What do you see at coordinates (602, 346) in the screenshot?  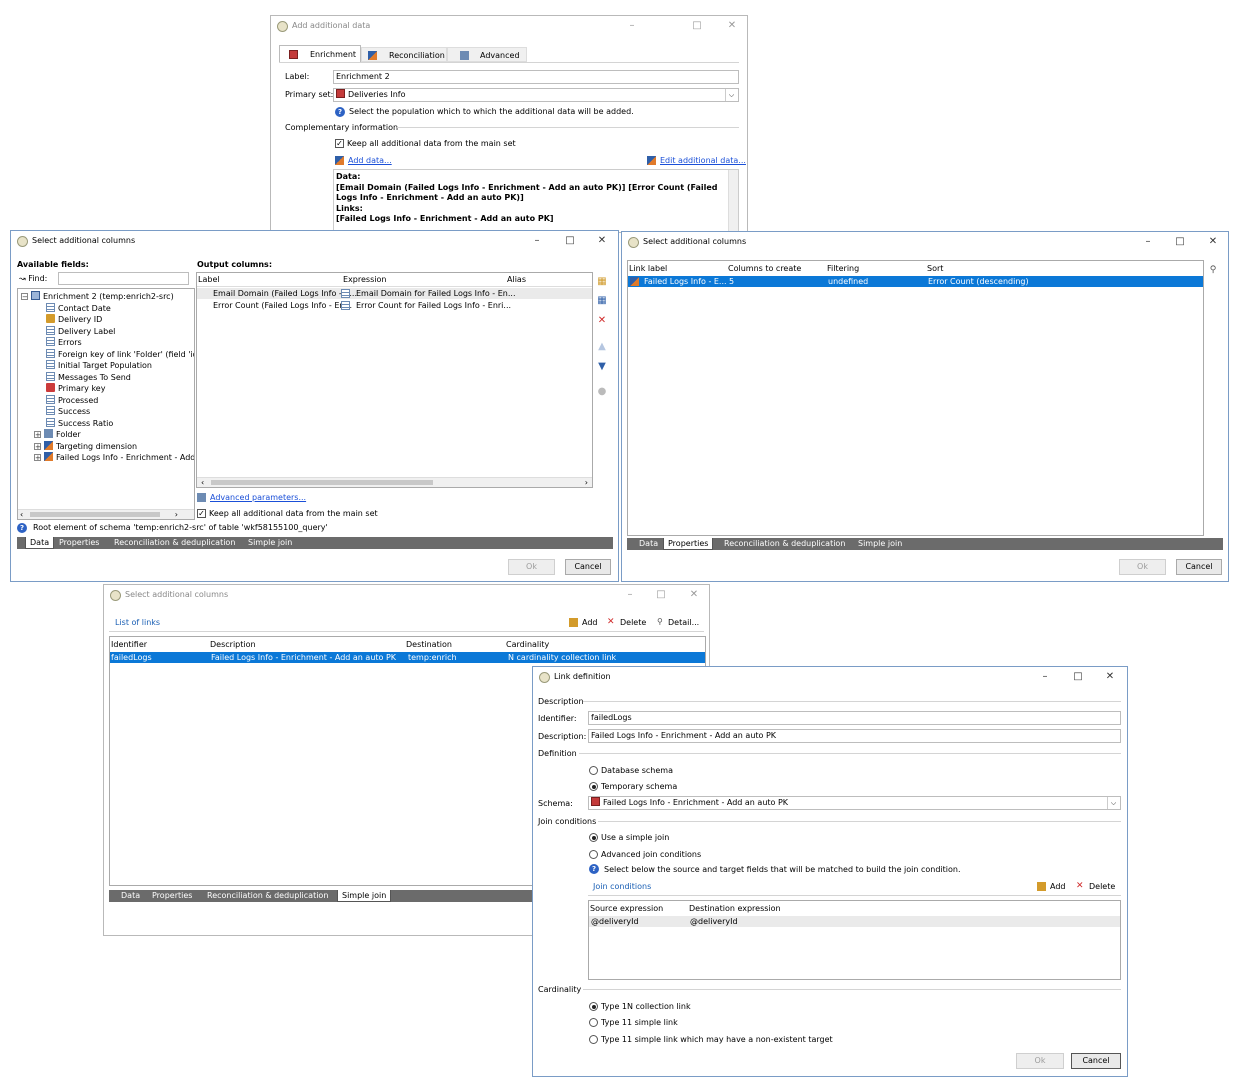 I see `move-up-icon: ▲` at bounding box center [602, 346].